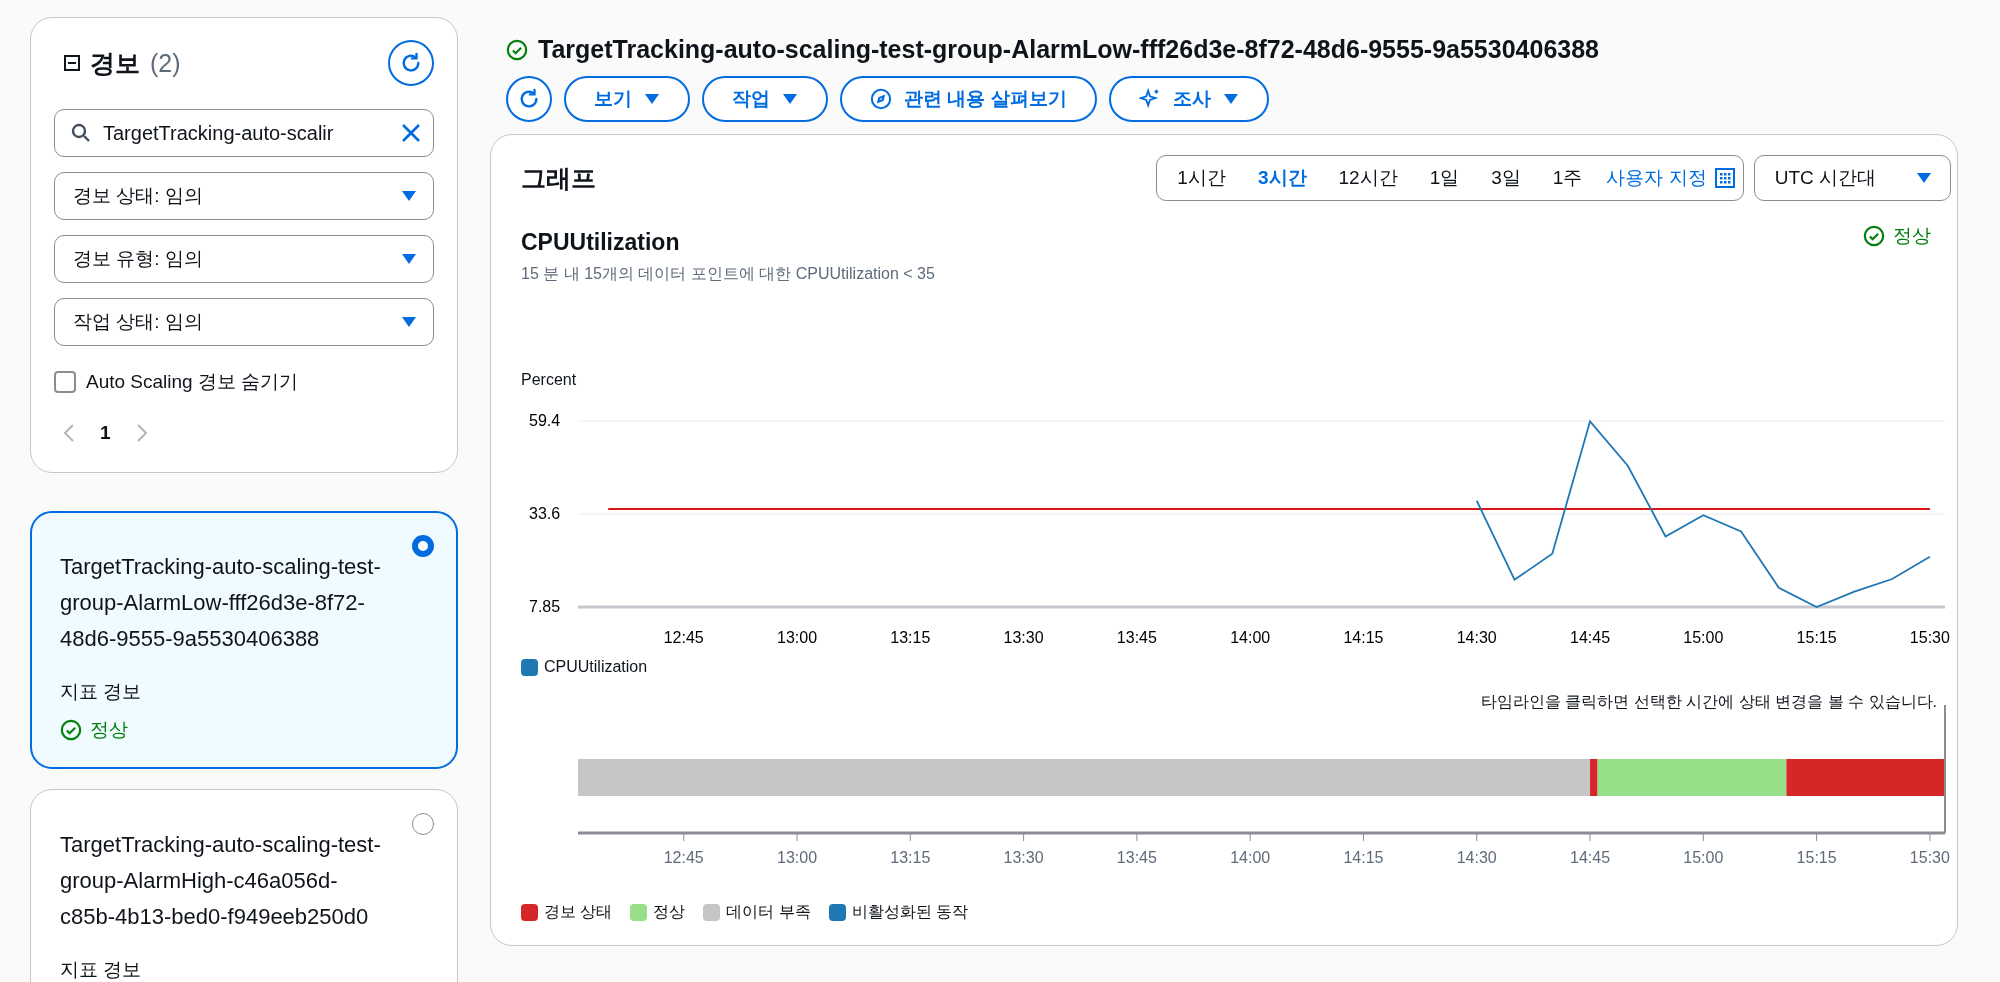  Describe the element at coordinates (1188, 99) in the screenshot. I see `action-button: 조사` at that location.